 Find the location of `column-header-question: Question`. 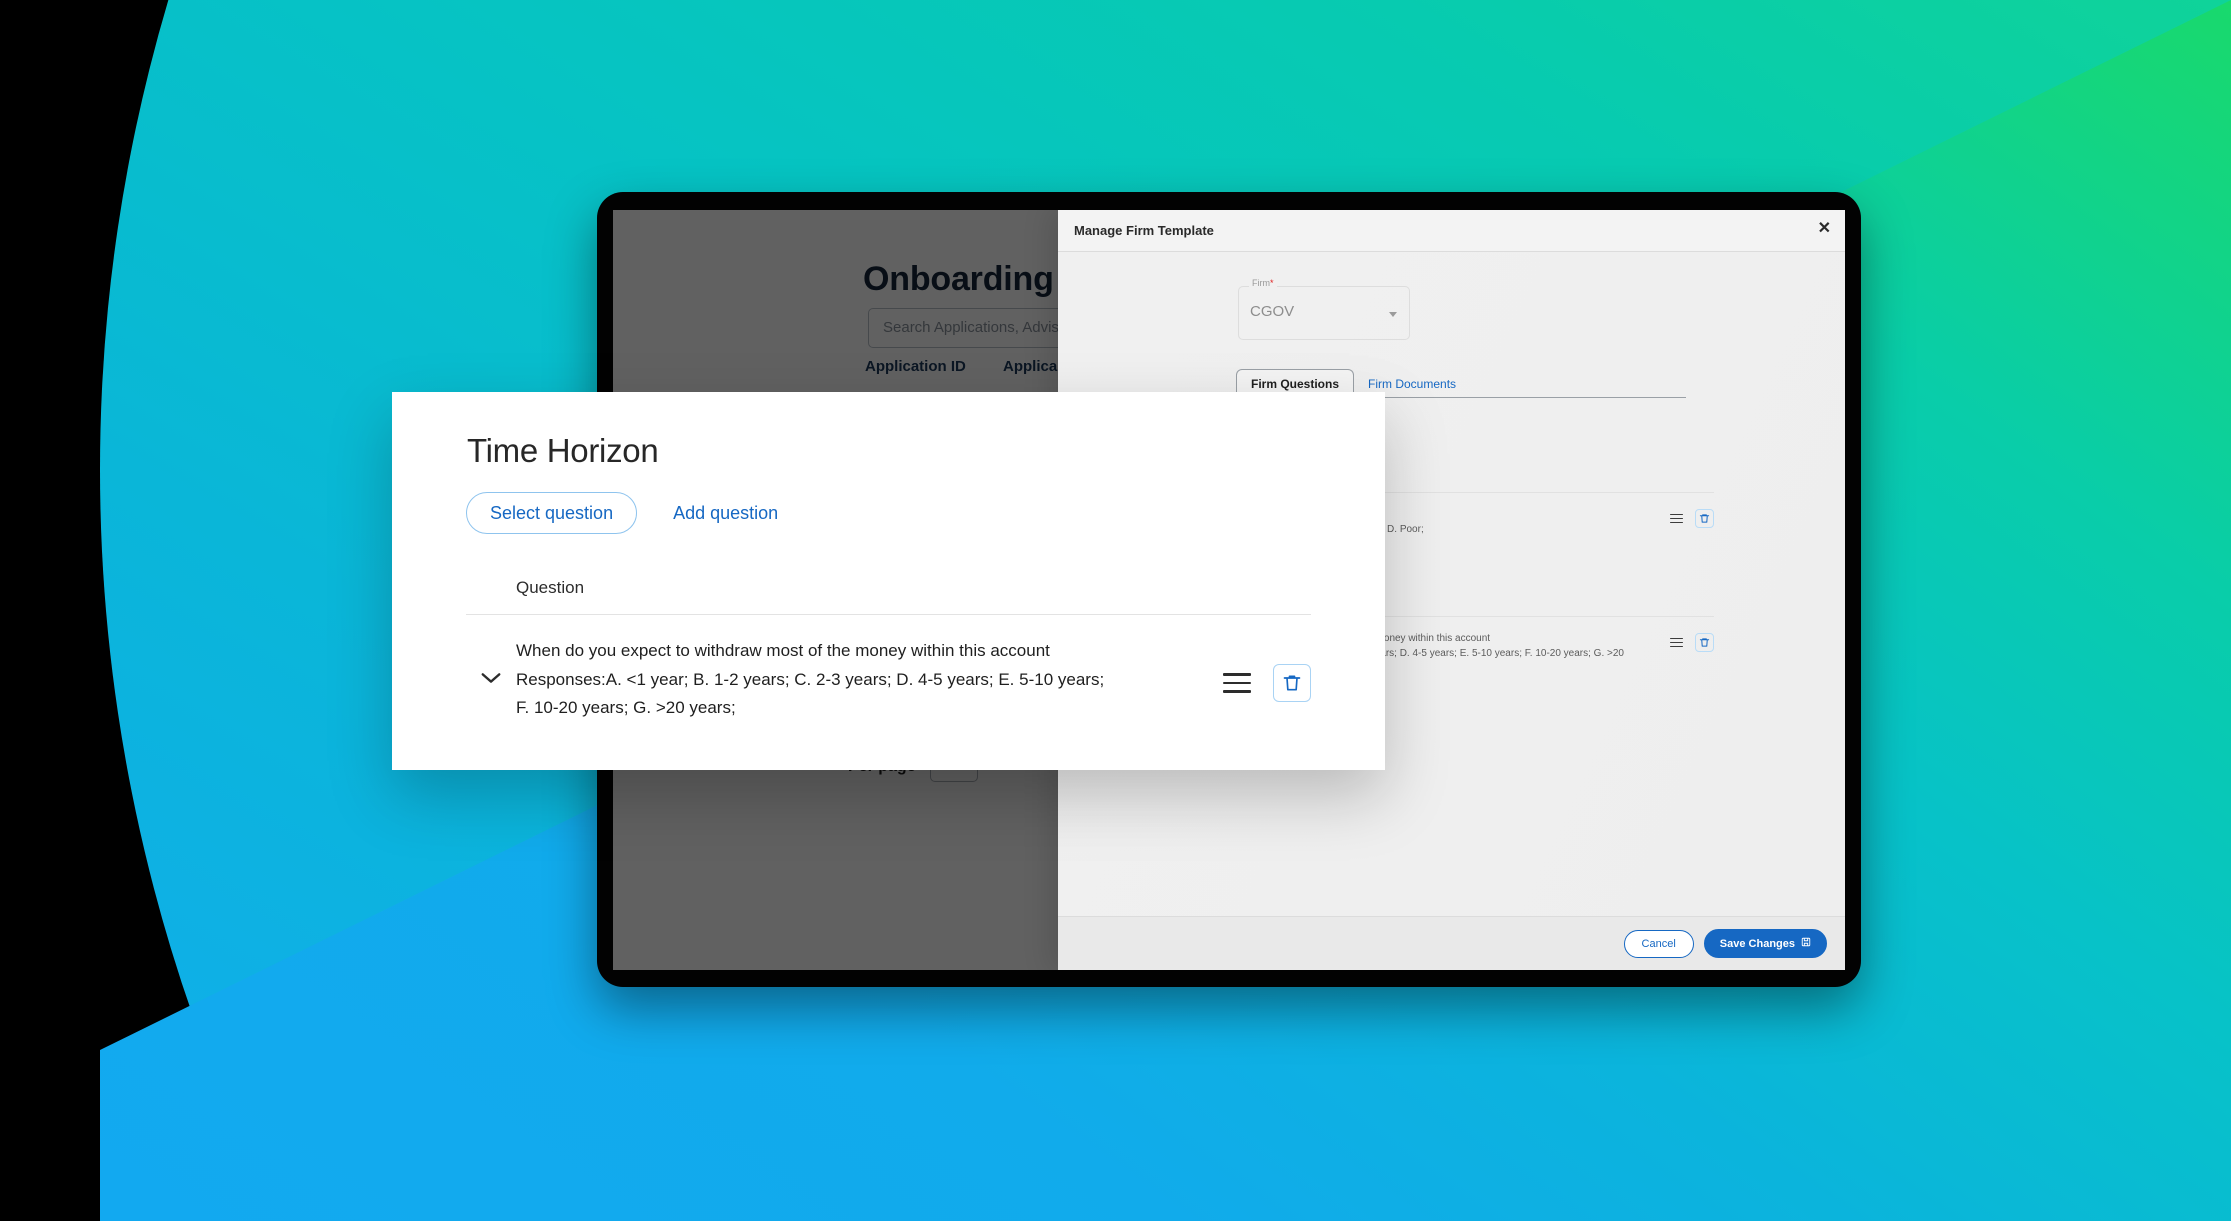

column-header-question: Question is located at coordinates (550, 587).